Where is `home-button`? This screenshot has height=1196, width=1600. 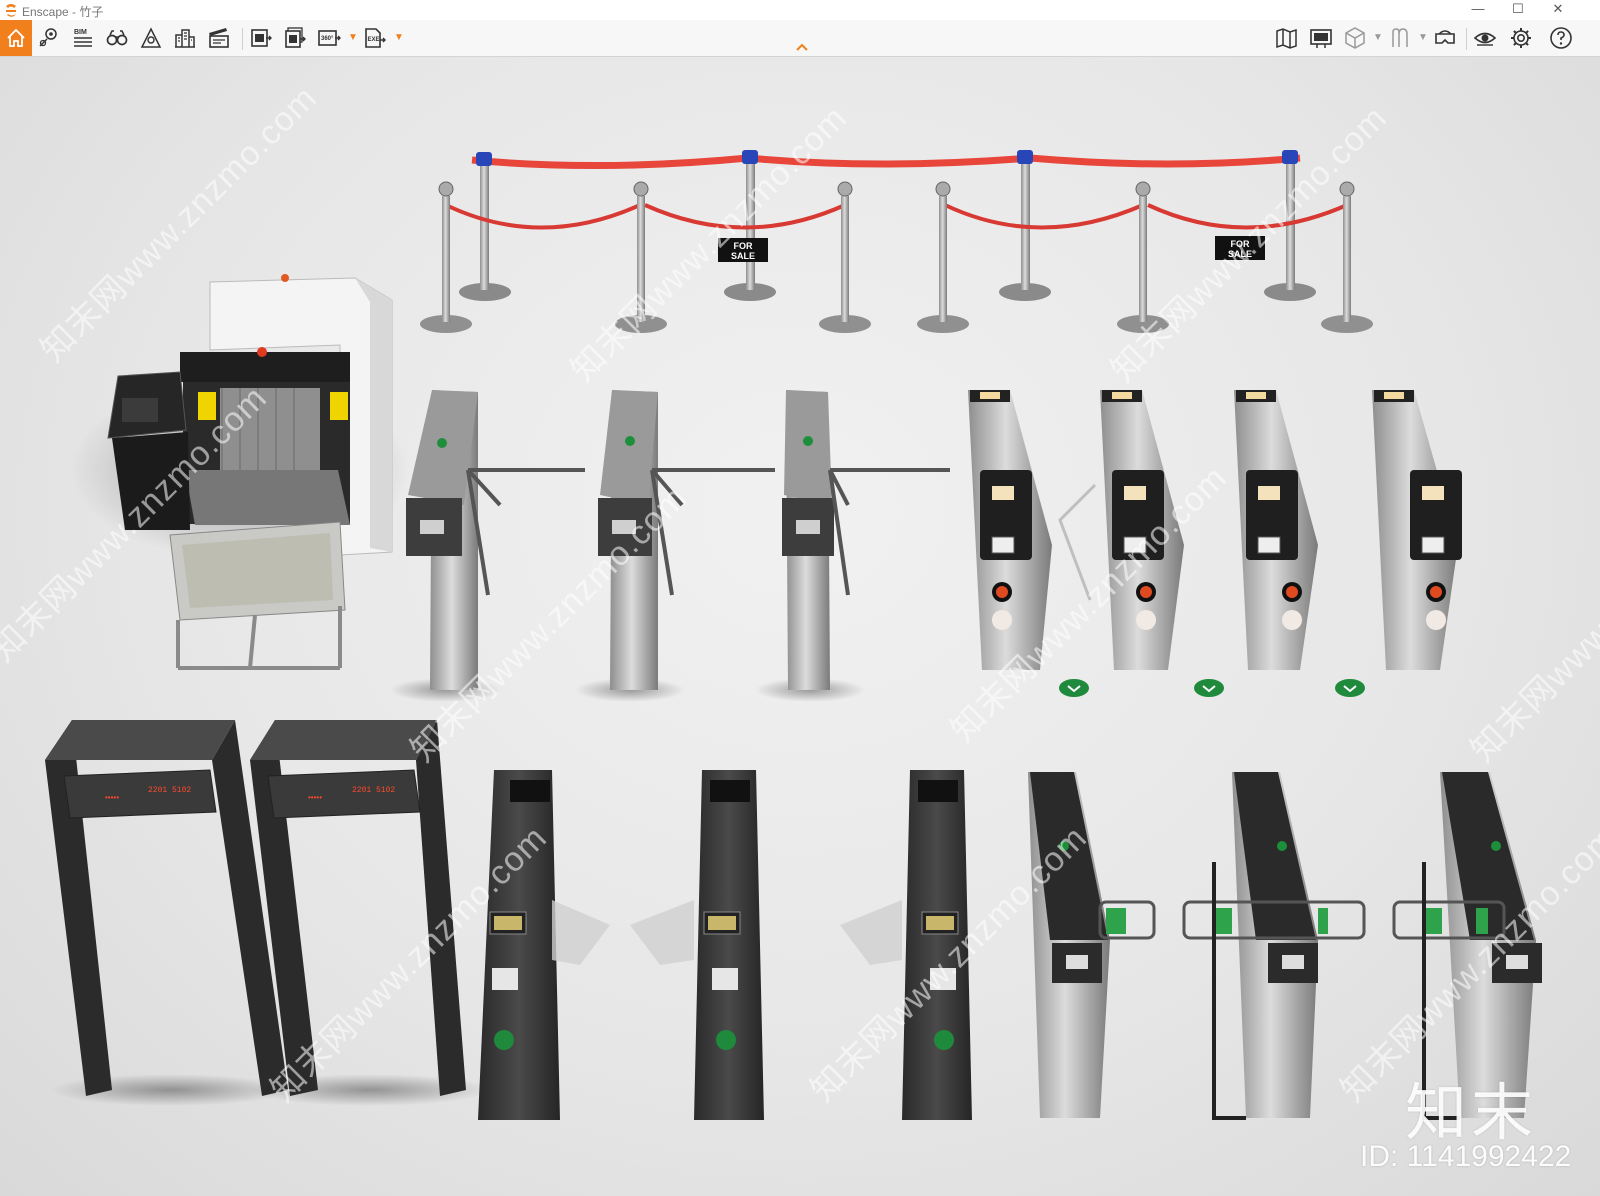 home-button is located at coordinates (16, 38).